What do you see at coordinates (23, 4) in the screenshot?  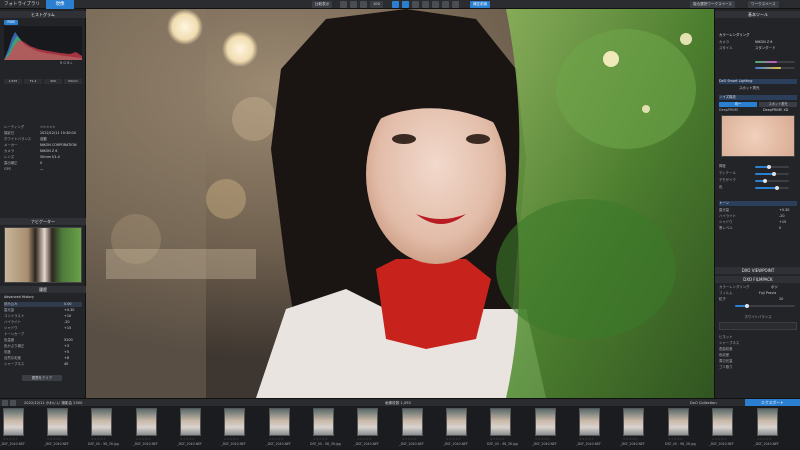 I see `tab-photo-library: フォトライブラリ` at bounding box center [23, 4].